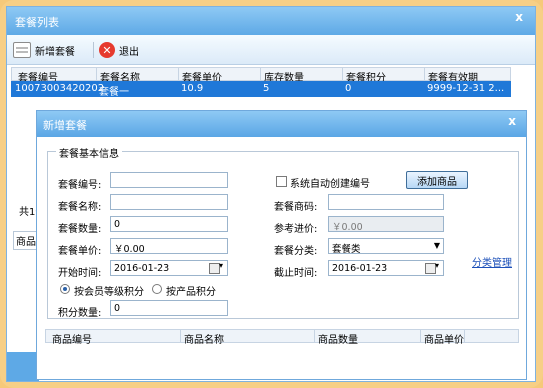 The image size is (543, 388). I want to click on package-category-value: 套餐类, so click(346, 249).